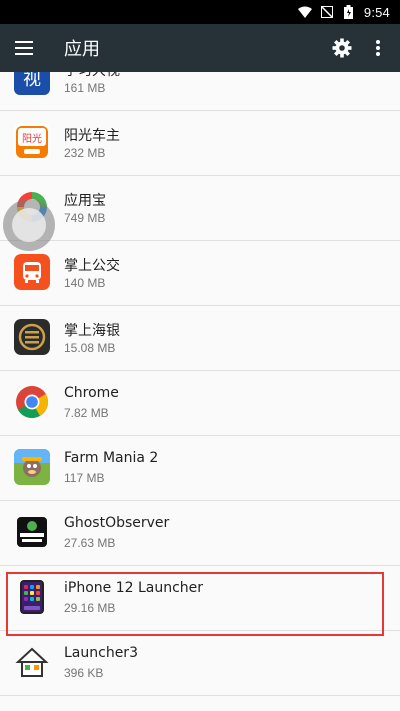 Image resolution: width=400 pixels, height=711 pixels. What do you see at coordinates (349, 12) in the screenshot?
I see `battery-icon` at bounding box center [349, 12].